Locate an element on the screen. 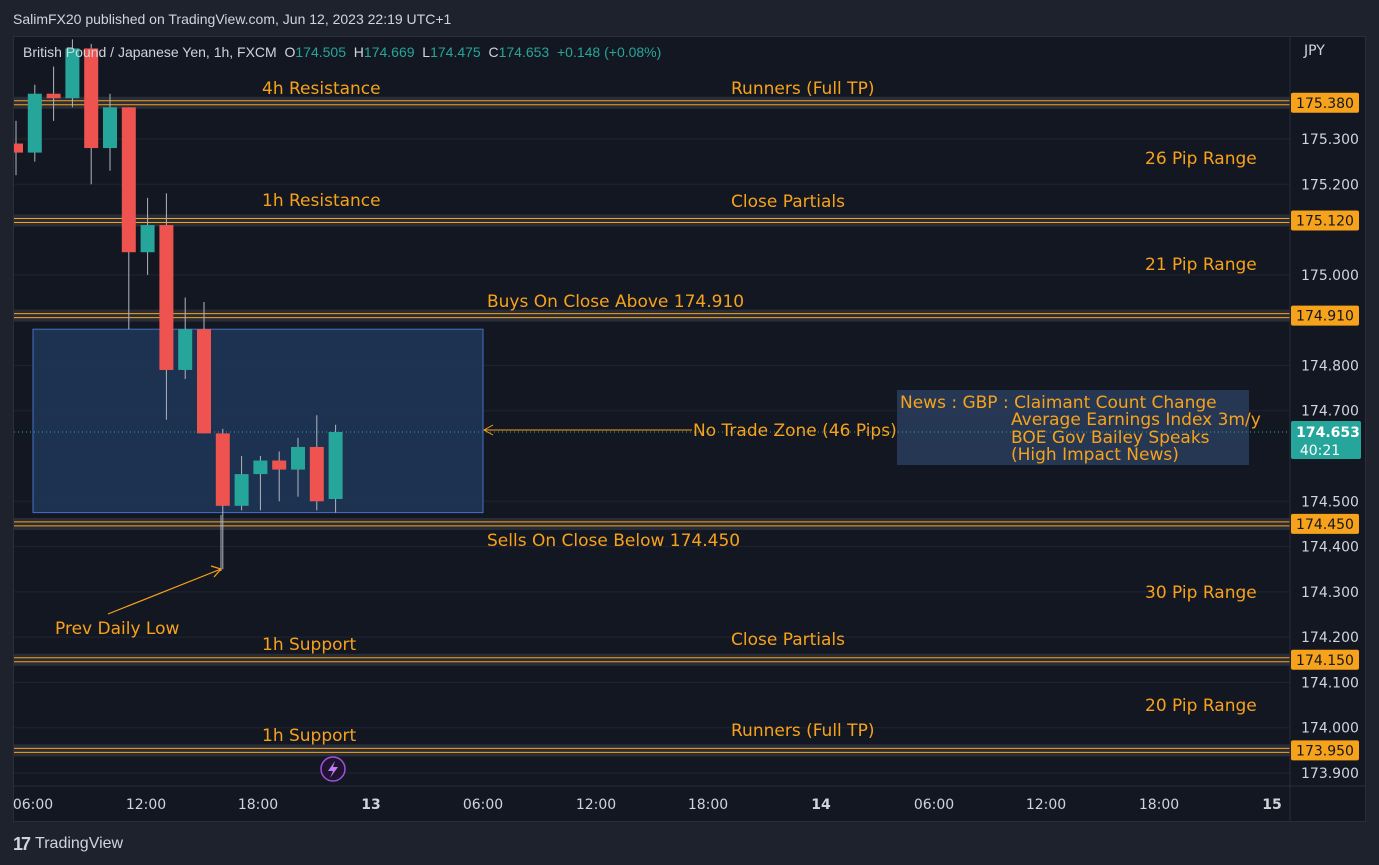 The image size is (1379, 865). price-tick-label: 175.000 is located at coordinates (1330, 276).